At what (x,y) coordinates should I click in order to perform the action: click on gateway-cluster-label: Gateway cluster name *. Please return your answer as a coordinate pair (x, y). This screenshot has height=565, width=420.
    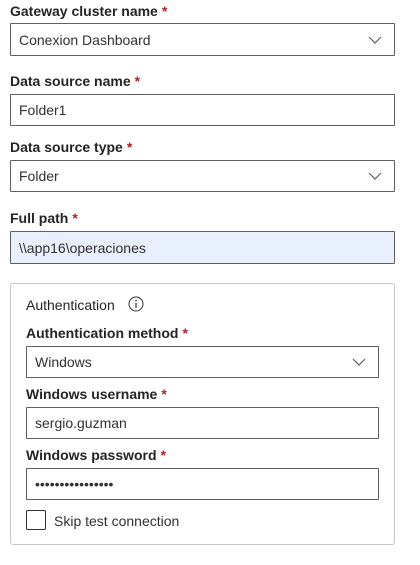
    Looking at the image, I should click on (88, 11).